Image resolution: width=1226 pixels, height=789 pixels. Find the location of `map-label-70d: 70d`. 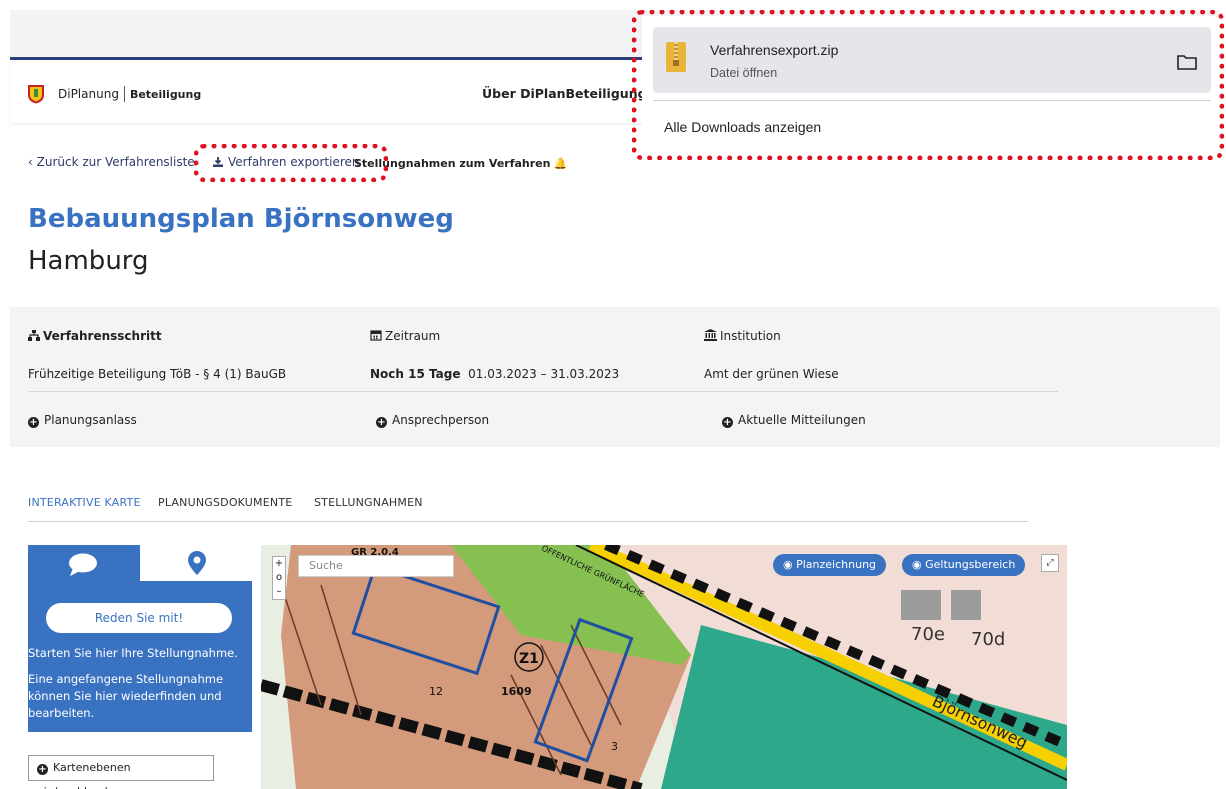

map-label-70d: 70d is located at coordinates (988, 639).